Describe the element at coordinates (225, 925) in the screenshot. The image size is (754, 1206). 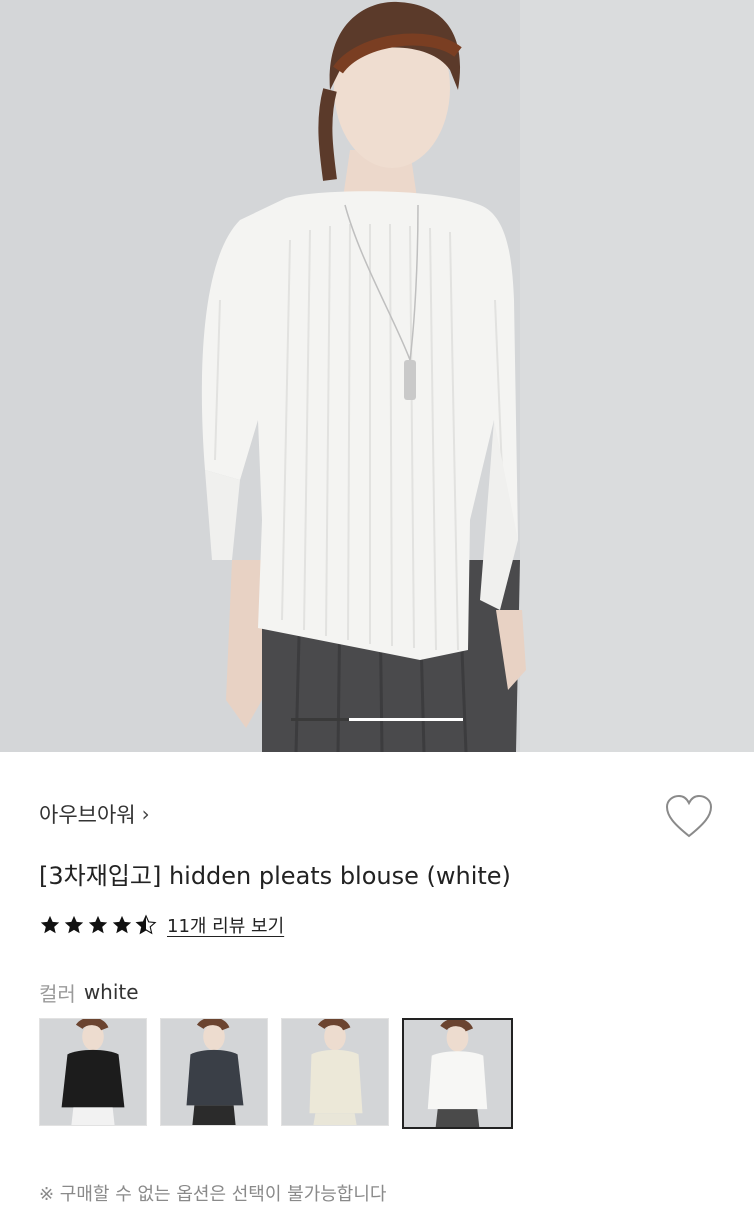
I see `reviews-link: 11개 리뷰 보기` at that location.